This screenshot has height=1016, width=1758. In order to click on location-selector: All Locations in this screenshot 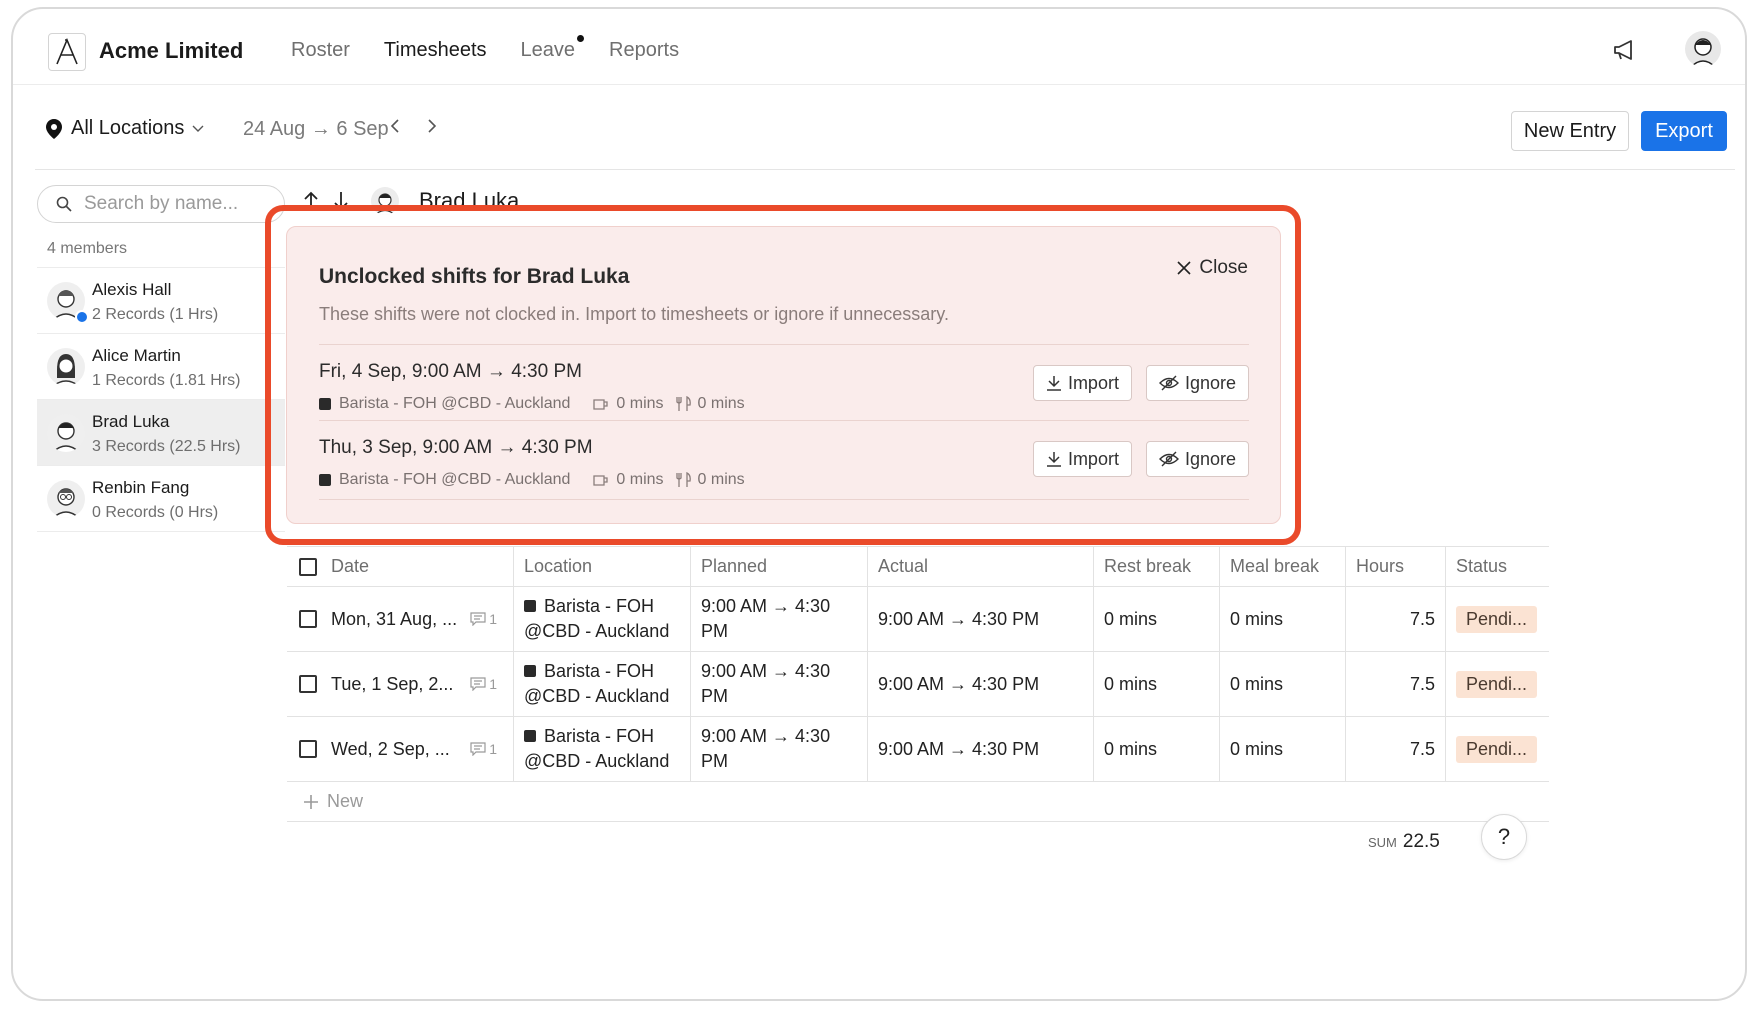, I will do `click(124, 128)`.